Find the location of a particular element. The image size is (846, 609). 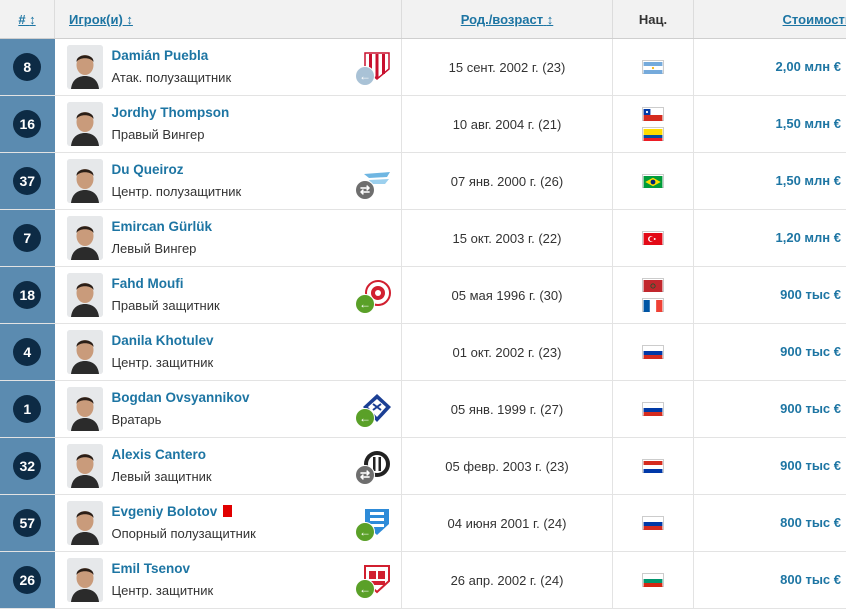

number-cell: 8 is located at coordinates (27, 67).